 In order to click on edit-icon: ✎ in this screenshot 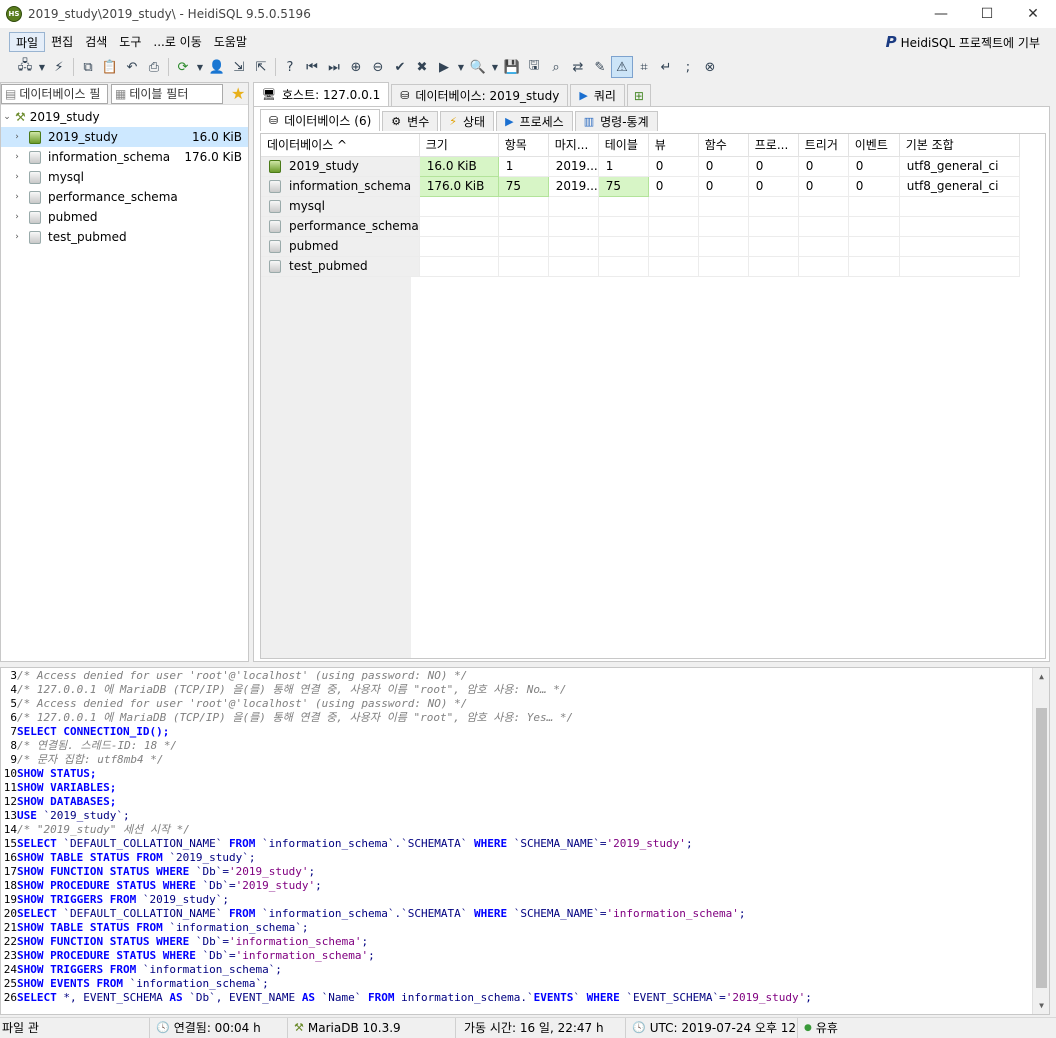, I will do `click(600, 67)`.